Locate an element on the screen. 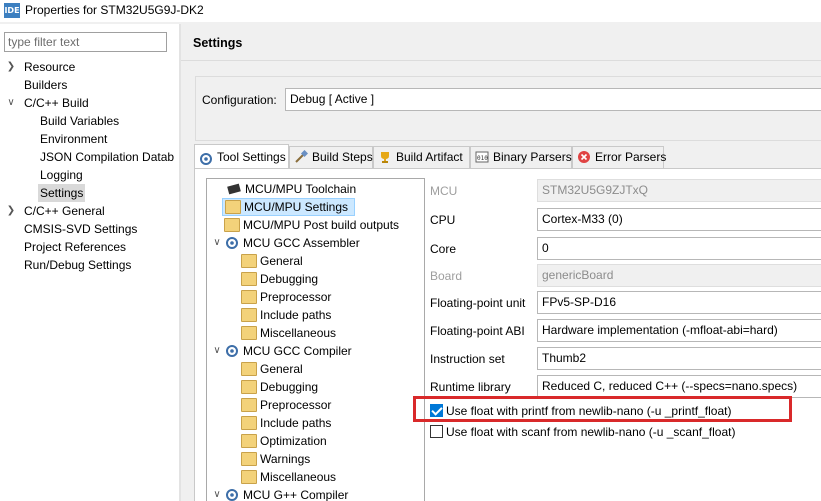  nav-item-cpp-build: C/C++ Build is located at coordinates (56, 103).